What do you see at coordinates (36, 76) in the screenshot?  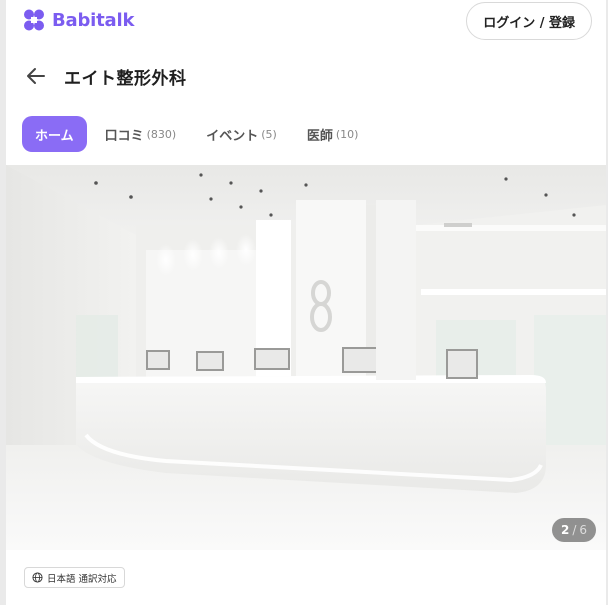 I see `back-arrow-icon` at bounding box center [36, 76].